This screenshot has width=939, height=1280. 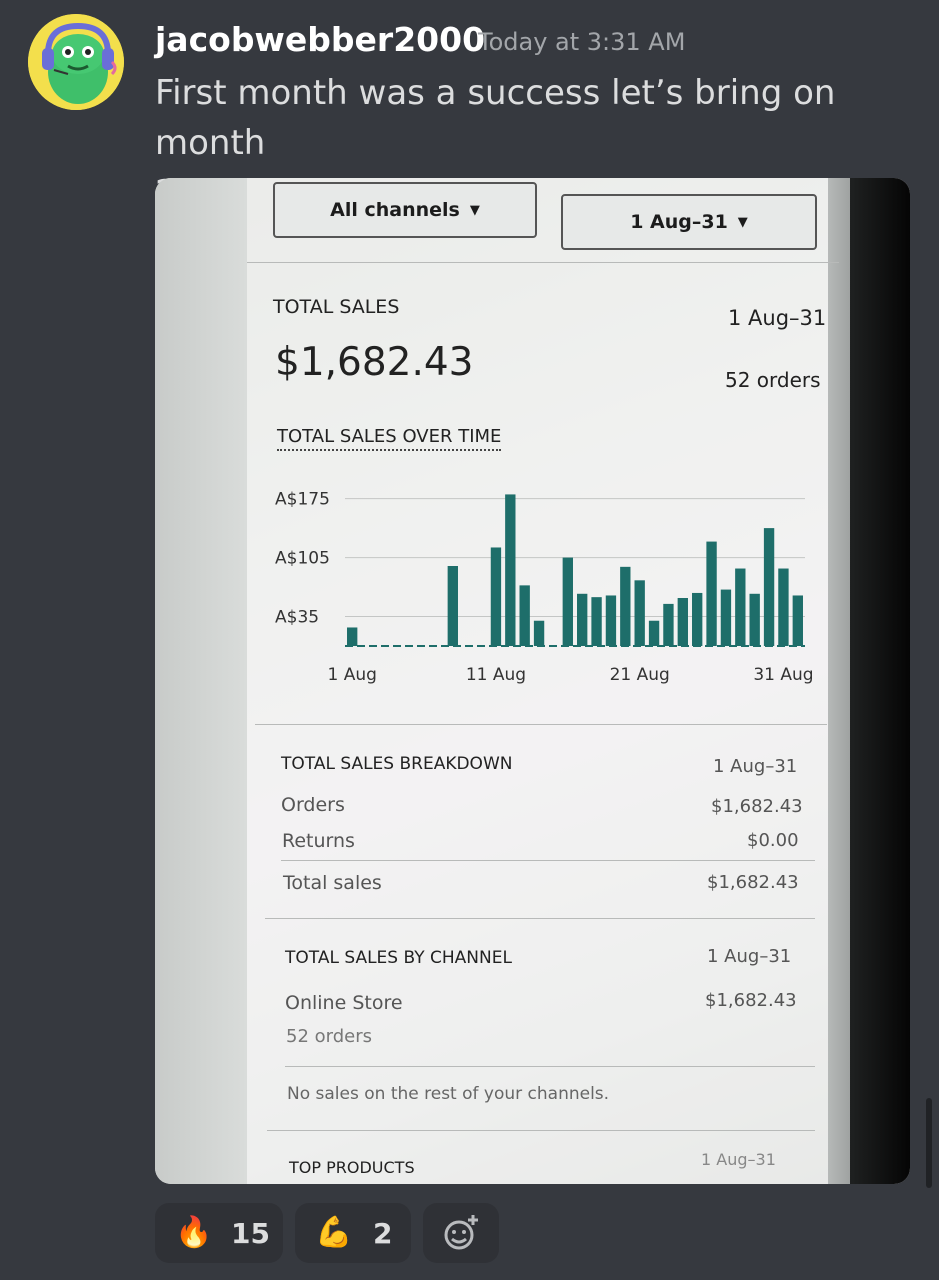 I want to click on by-channel-range: 1 Aug–31, so click(x=749, y=956).